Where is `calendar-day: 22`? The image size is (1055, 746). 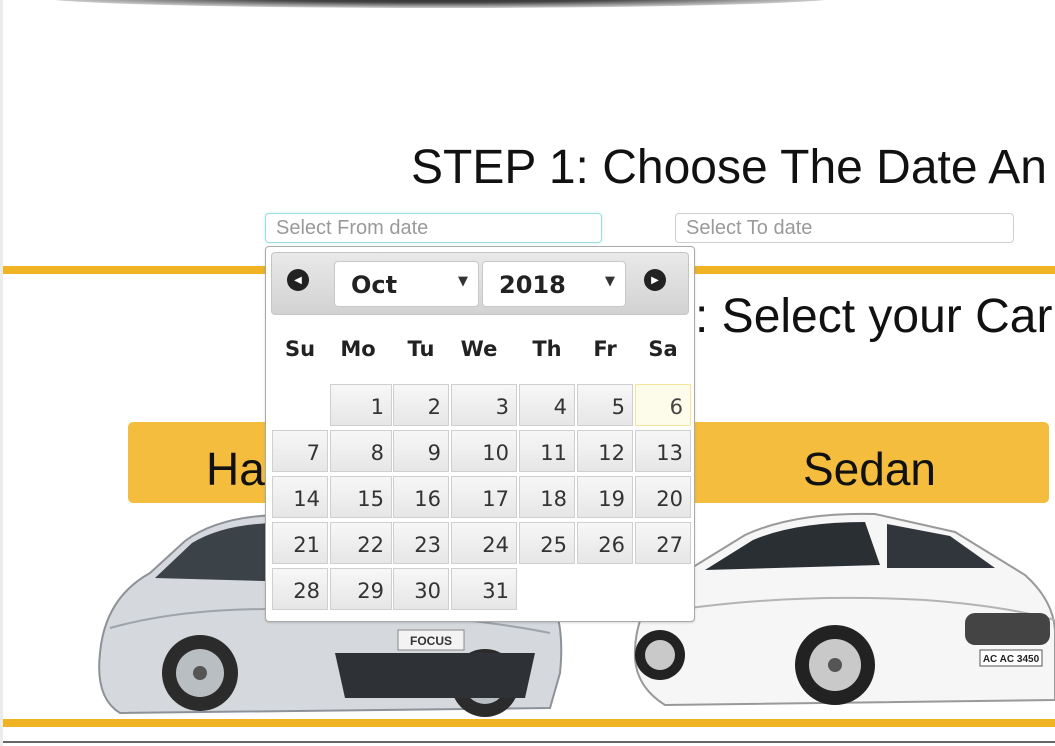
calendar-day: 22 is located at coordinates (361, 543).